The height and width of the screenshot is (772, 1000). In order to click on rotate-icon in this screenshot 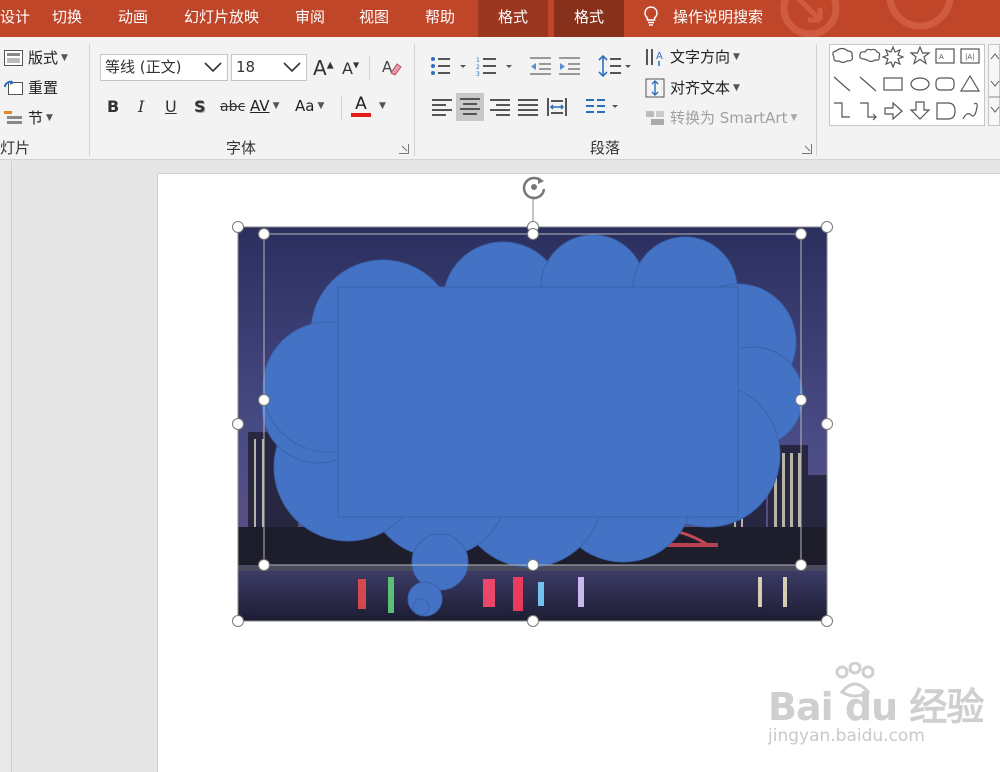, I will do `click(534, 188)`.